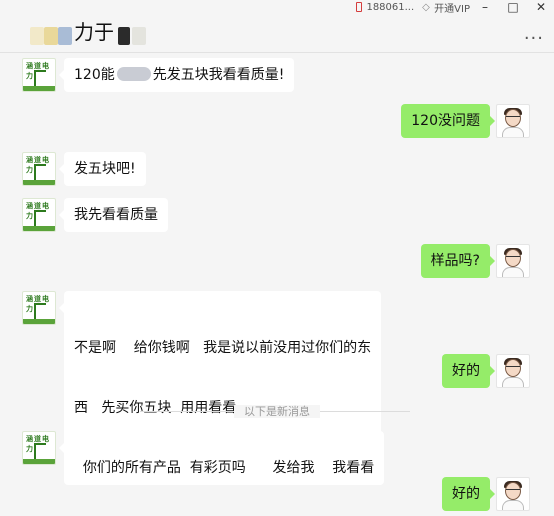  I want to click on message-text: 120能, so click(94, 75).